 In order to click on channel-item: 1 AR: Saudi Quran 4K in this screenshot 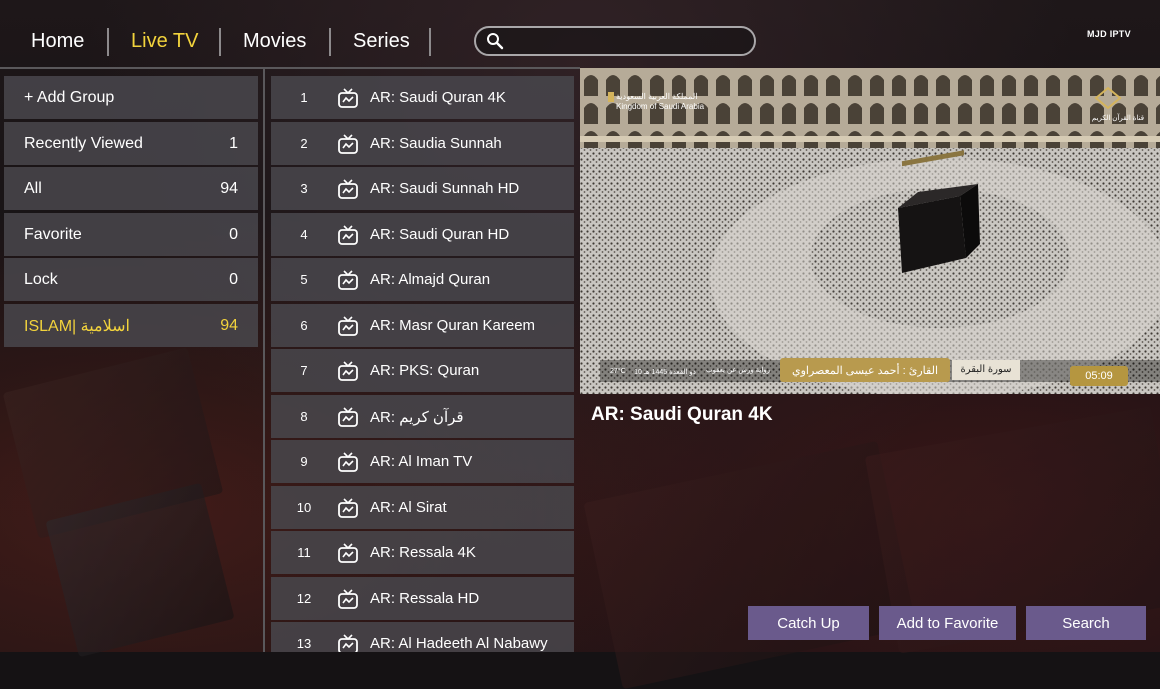, I will do `click(422, 97)`.